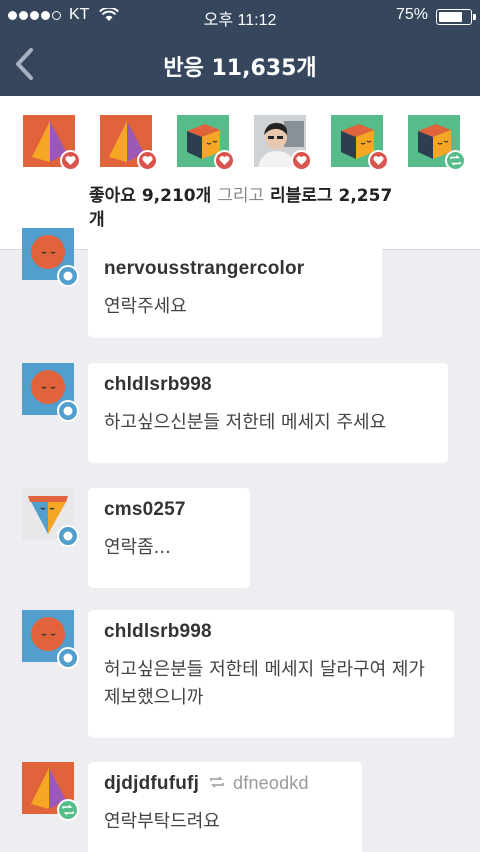 This screenshot has height=852, width=480. What do you see at coordinates (235, 283) in the screenshot?
I see `note-bubble: nervousstrangercolor 연락주세요` at bounding box center [235, 283].